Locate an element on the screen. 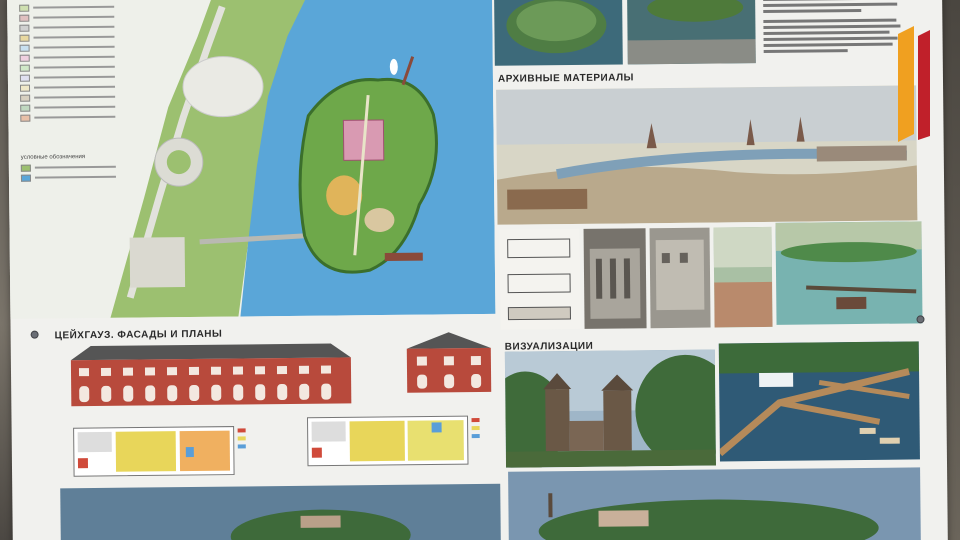  description-text is located at coordinates (834, 30).